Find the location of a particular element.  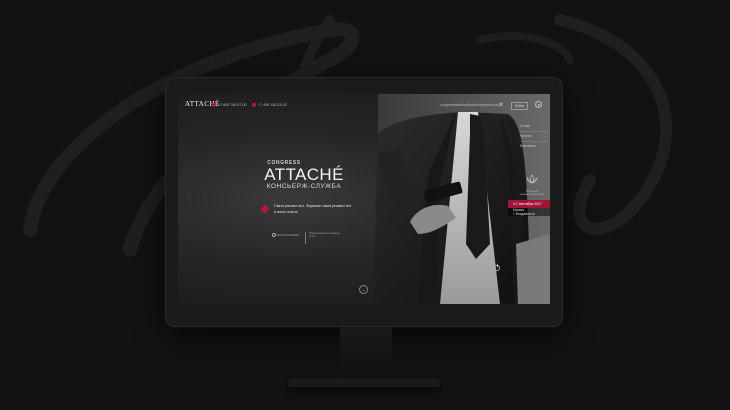

emblem-caption: Восточный экономический форум is located at coordinates (532, 193).